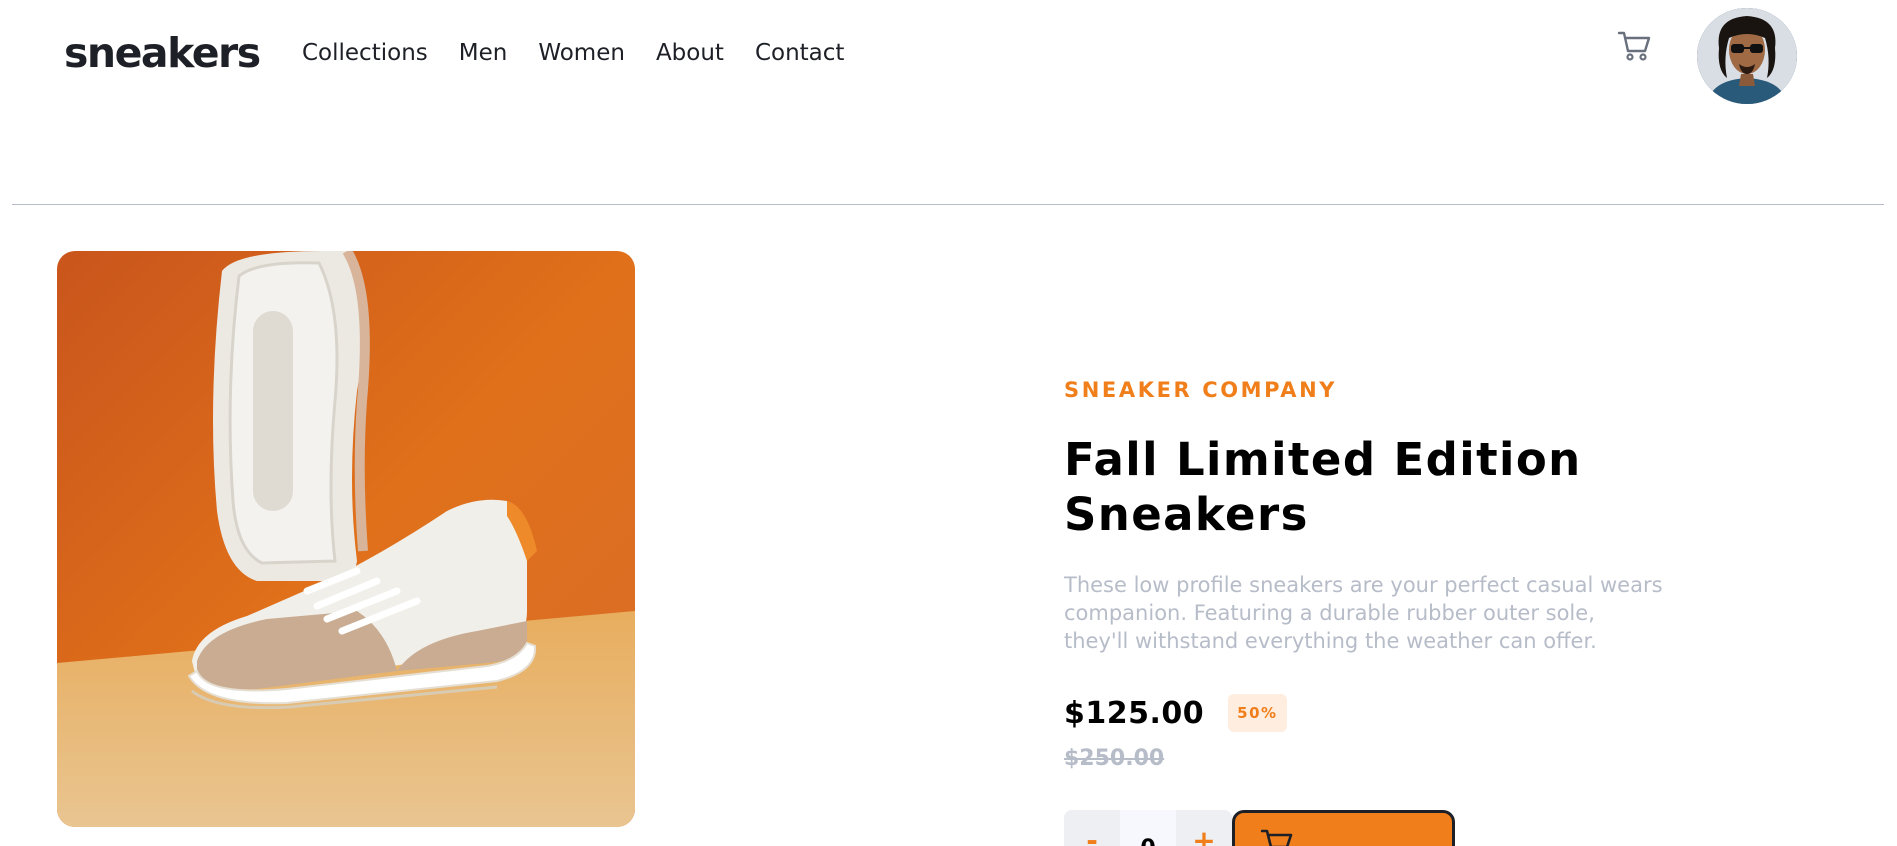 The image size is (1897, 846). Describe the element at coordinates (948, 204) in the screenshot. I see `header-divider` at that location.